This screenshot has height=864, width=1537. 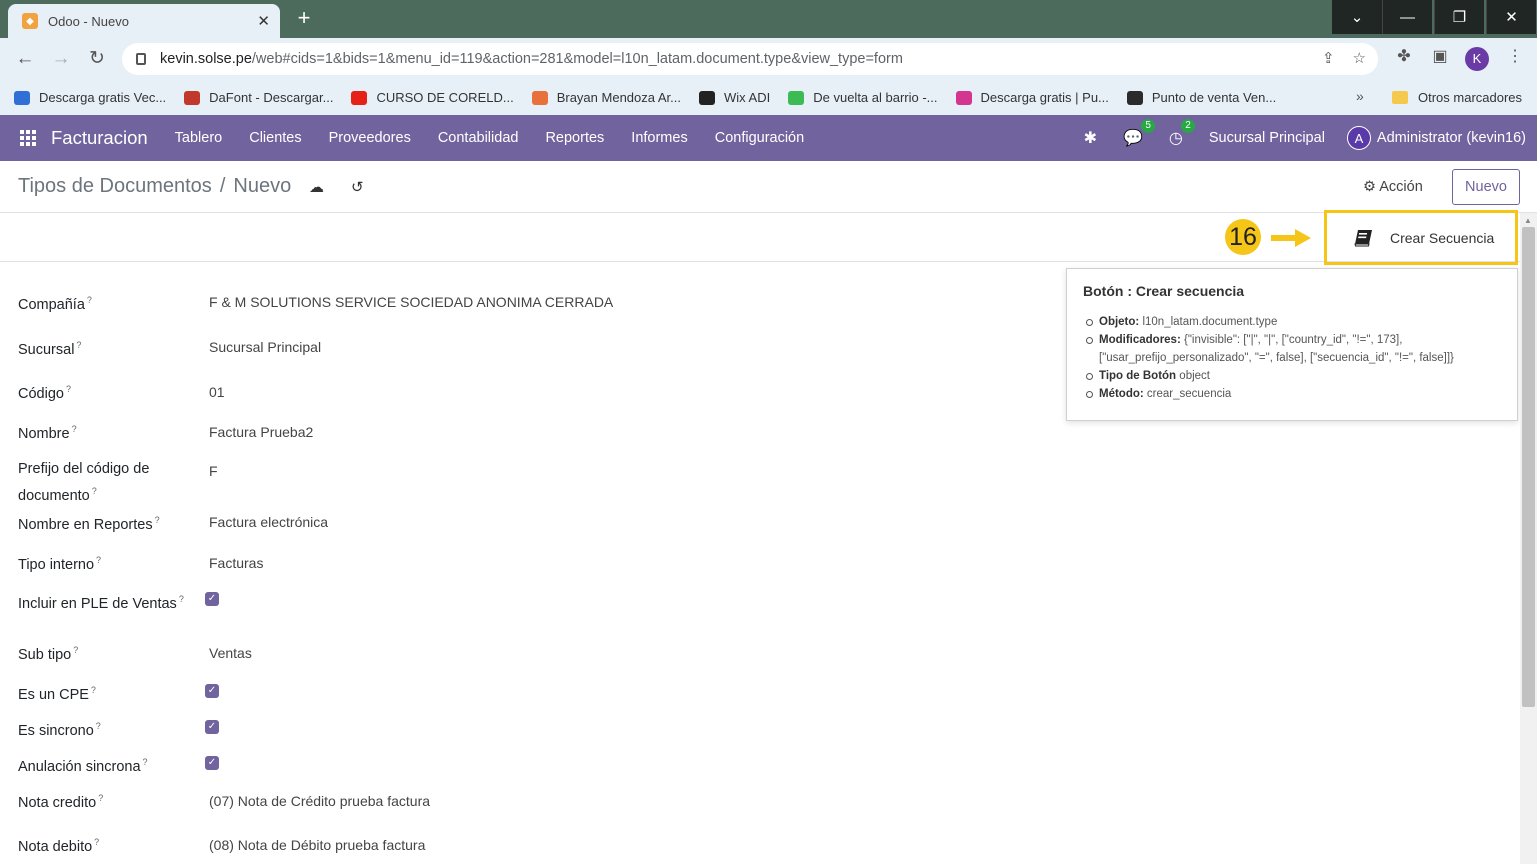 What do you see at coordinates (115, 186) in the screenshot?
I see `breadcrumb-parent: Tipos de Documentos` at bounding box center [115, 186].